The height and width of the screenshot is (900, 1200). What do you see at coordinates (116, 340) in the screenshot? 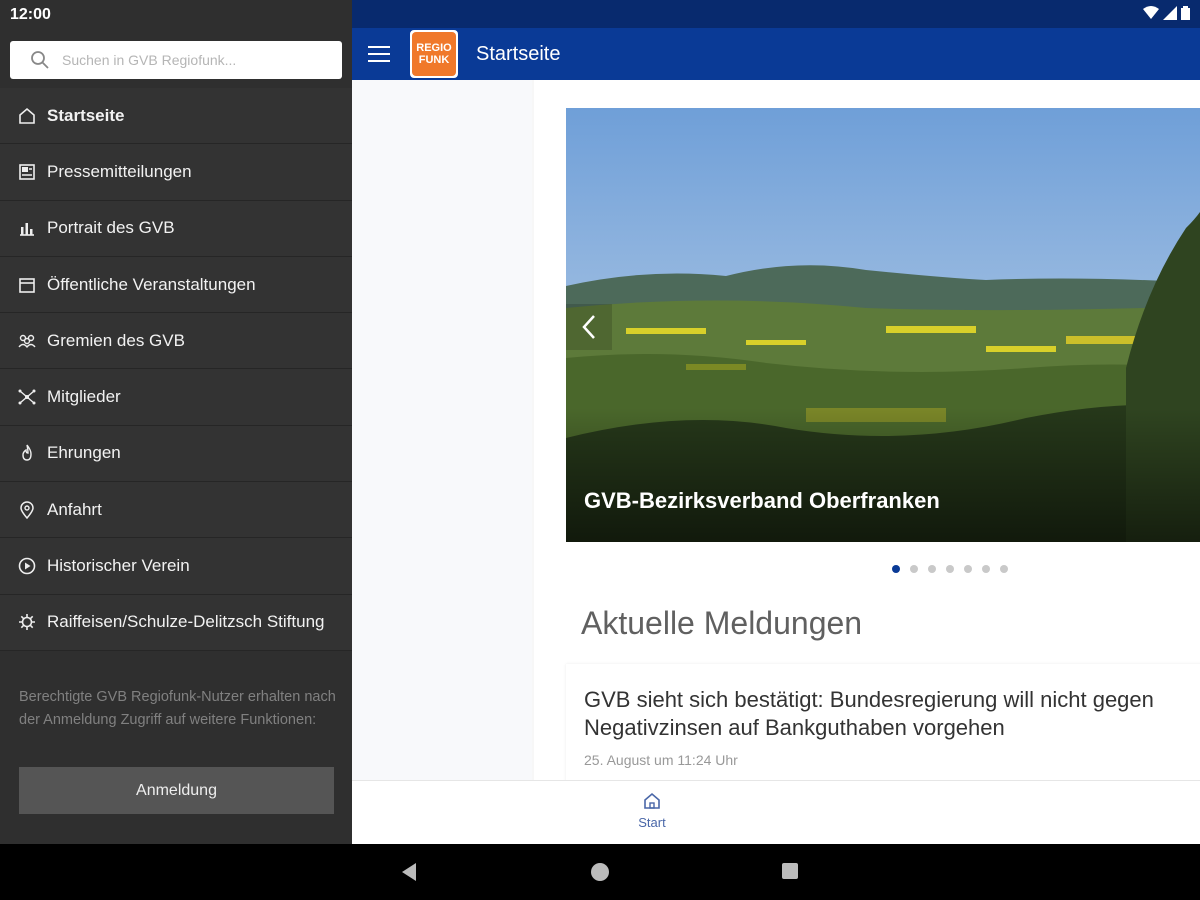
I see `drawer-item-label: Gremien des GVB` at bounding box center [116, 340].